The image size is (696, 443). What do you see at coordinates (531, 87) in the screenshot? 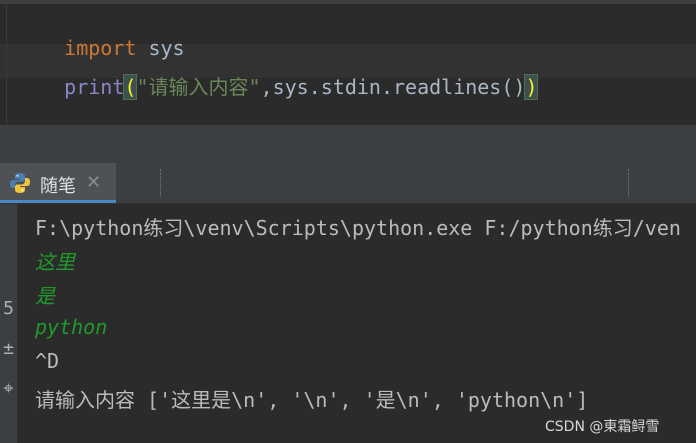
I see `close-paren: )` at bounding box center [531, 87].